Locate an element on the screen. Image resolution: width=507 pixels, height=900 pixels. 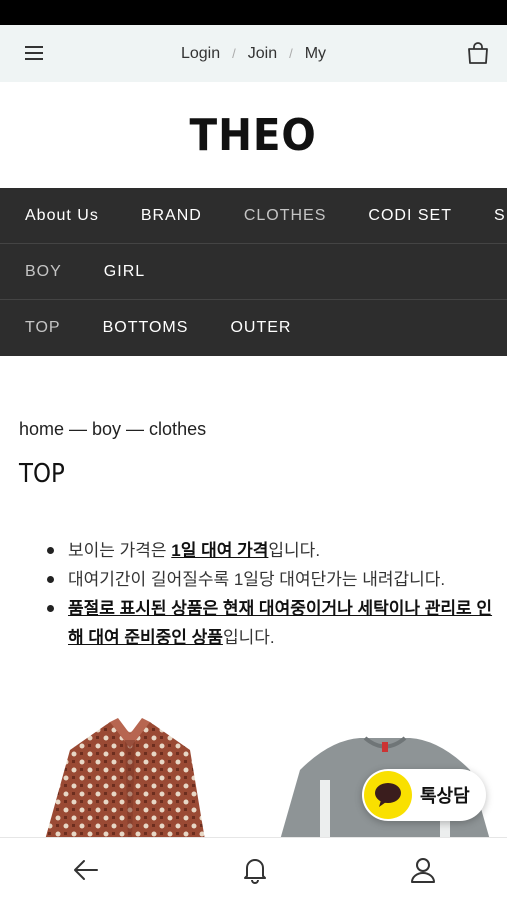
hamburger-menu-icon is located at coordinates (34, 53).